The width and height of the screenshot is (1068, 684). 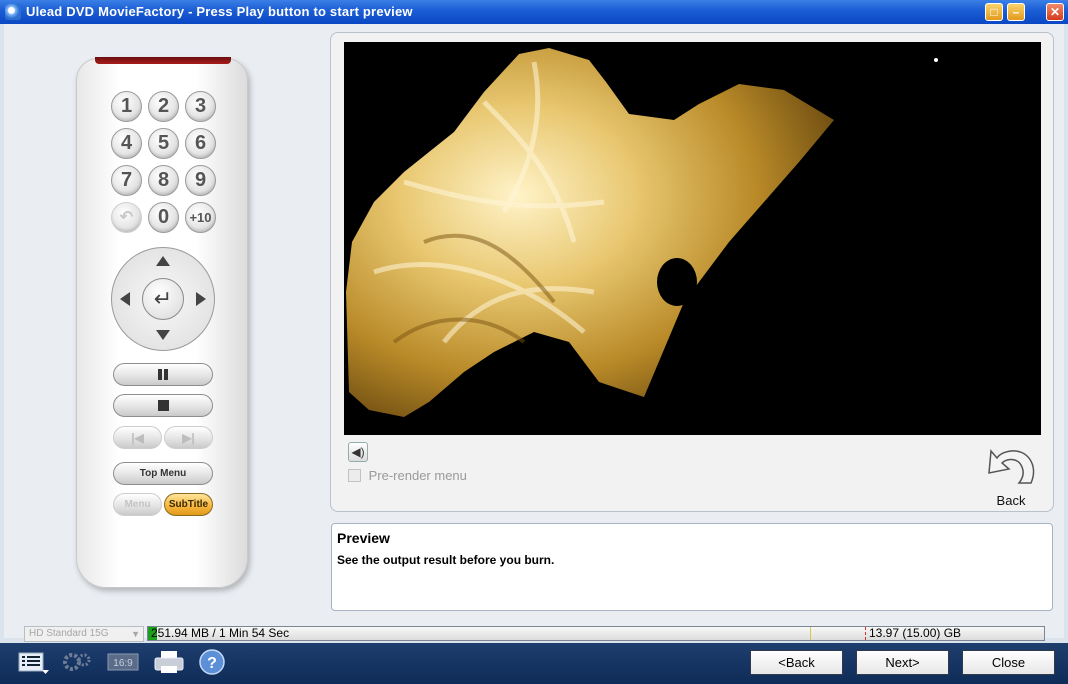 I want to click on digit-7-button: 7, so click(x=126, y=180).